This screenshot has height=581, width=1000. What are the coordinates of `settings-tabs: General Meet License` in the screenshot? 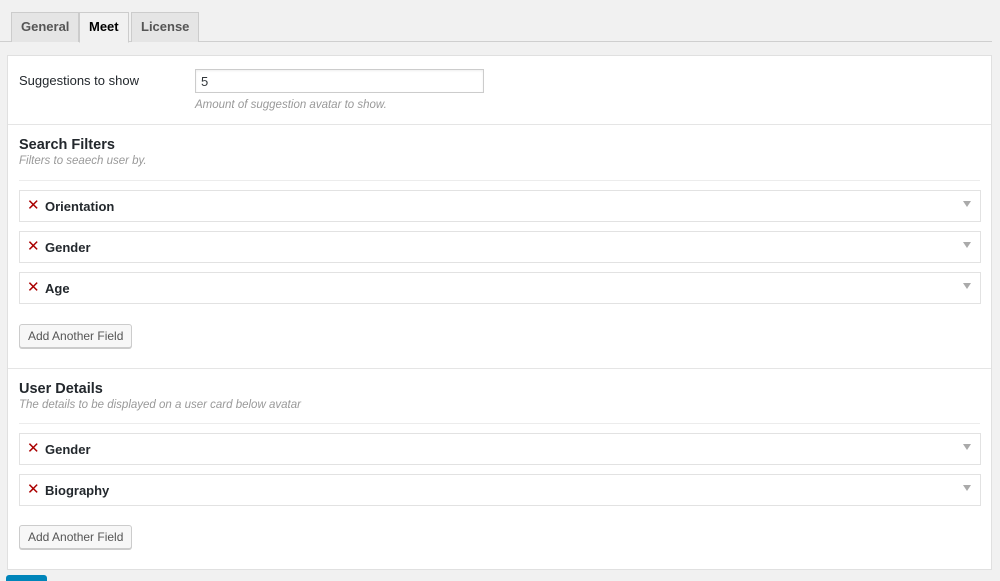 It's located at (496, 21).